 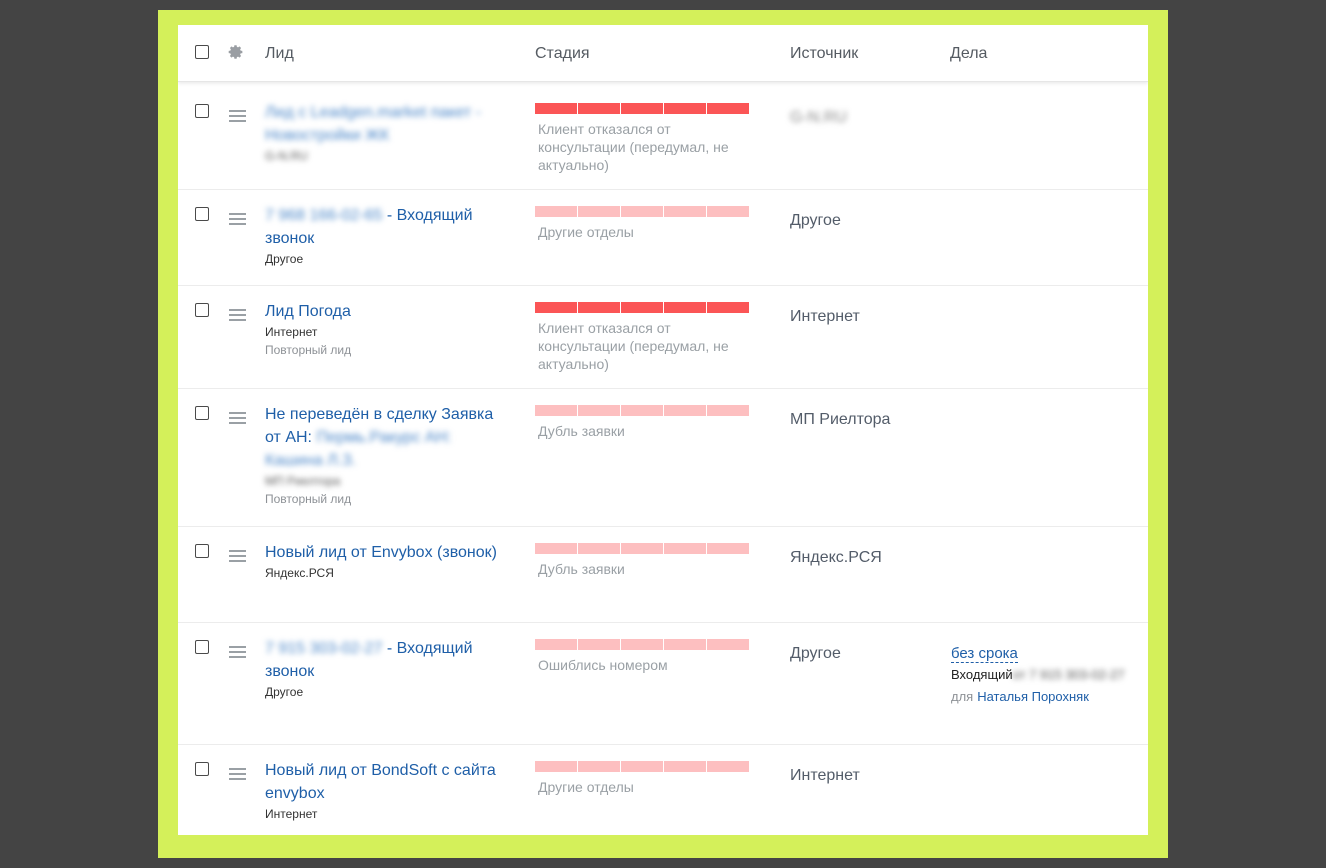 What do you see at coordinates (840, 419) in the screenshot?
I see `source-cell: МП Риелтора` at bounding box center [840, 419].